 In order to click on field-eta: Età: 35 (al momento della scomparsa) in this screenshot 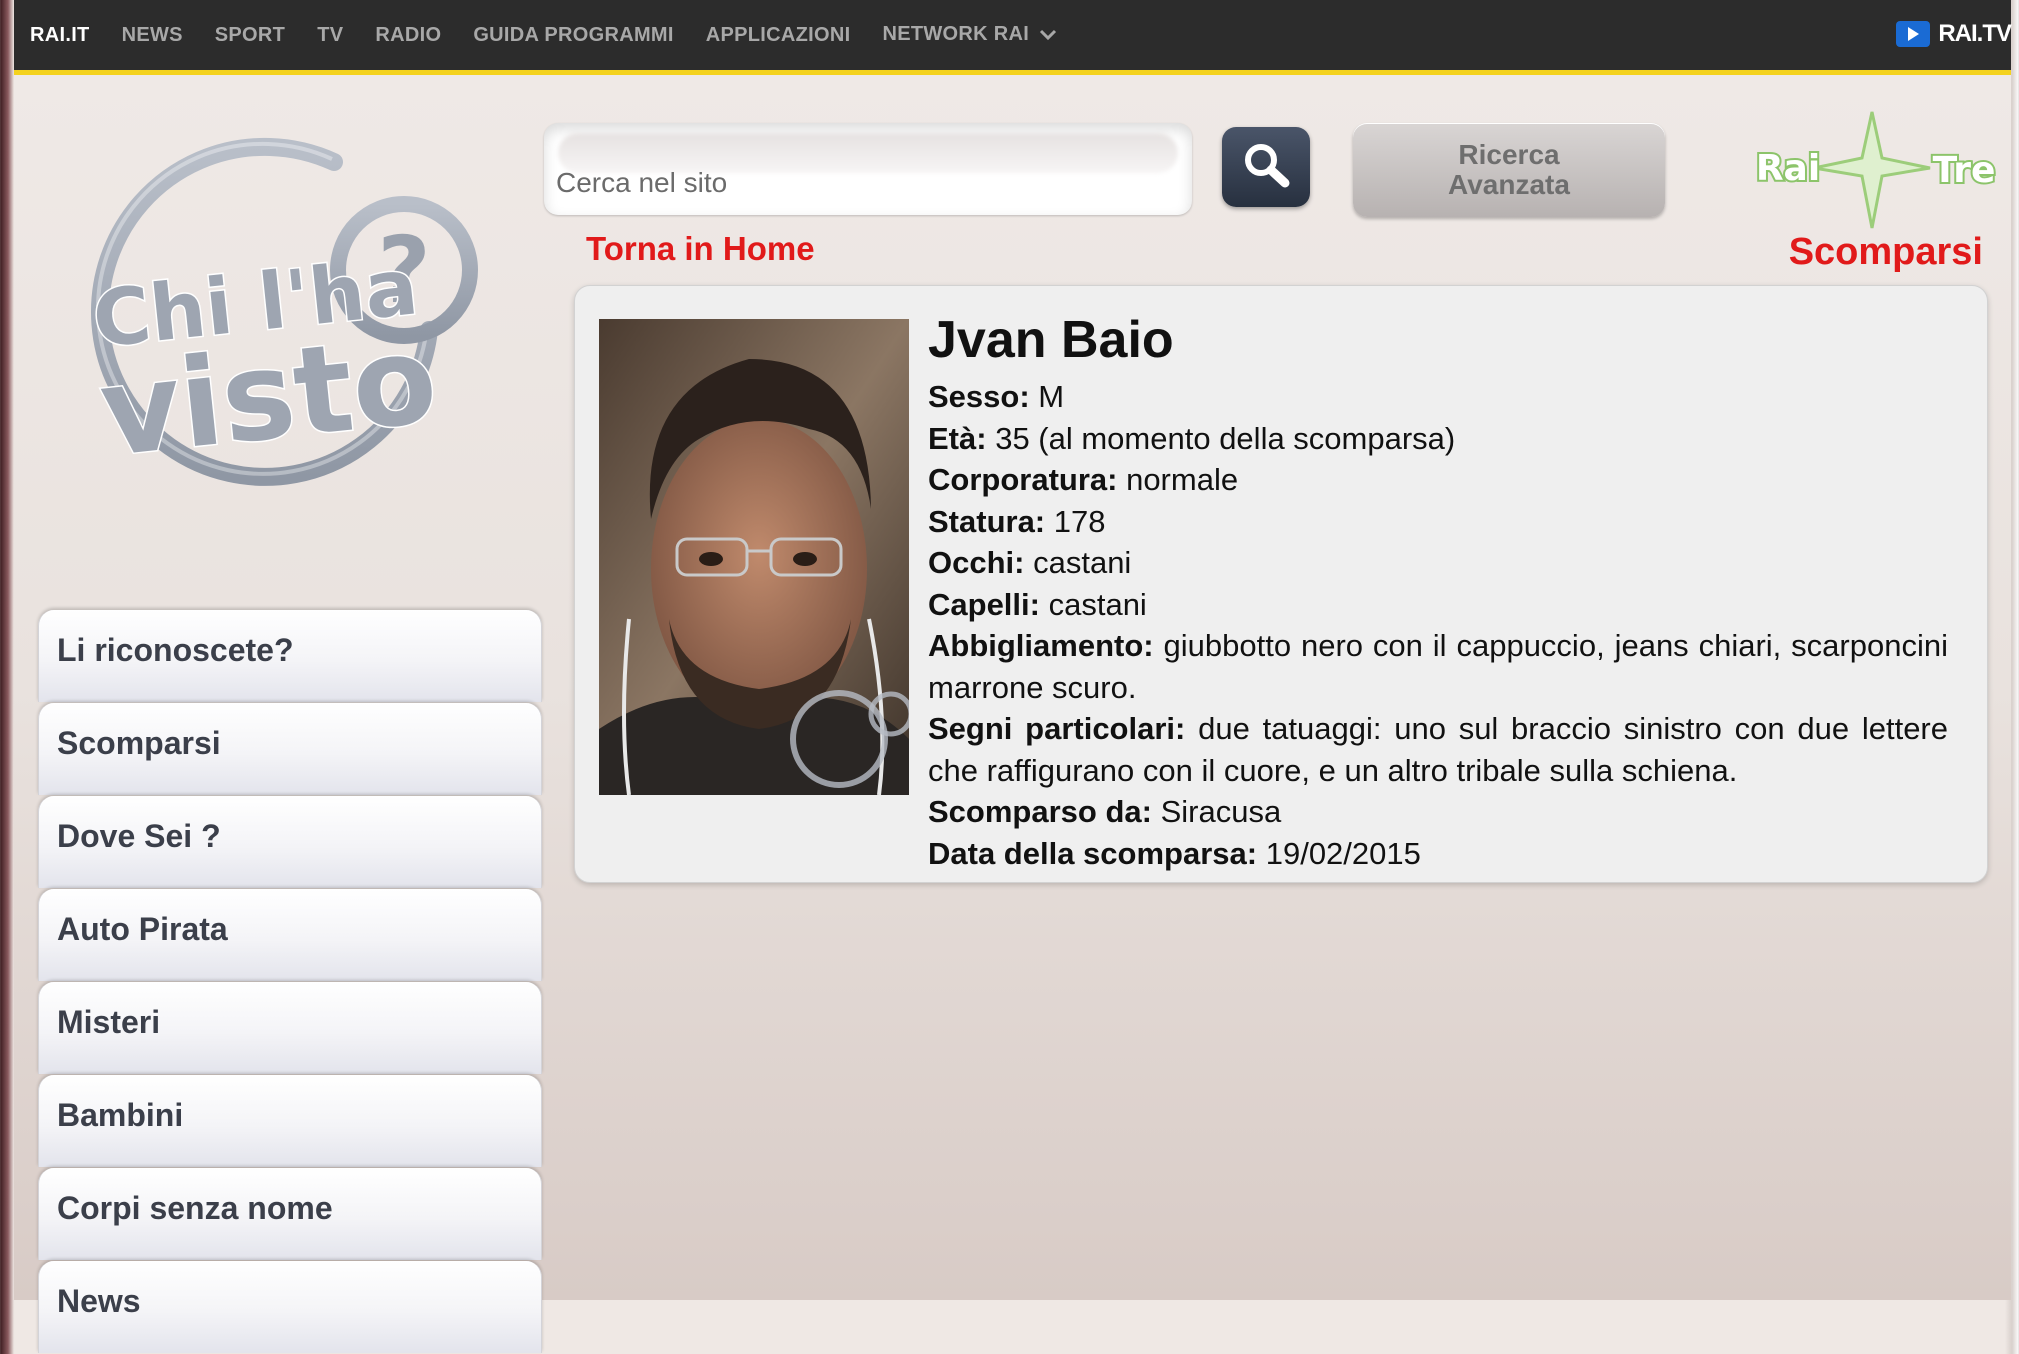, I will do `click(1438, 439)`.